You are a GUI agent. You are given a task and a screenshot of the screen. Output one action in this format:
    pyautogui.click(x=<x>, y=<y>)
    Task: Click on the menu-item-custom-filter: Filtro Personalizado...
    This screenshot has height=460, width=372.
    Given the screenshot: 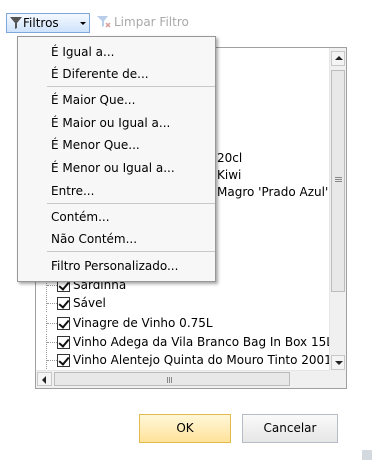 What is the action you would take?
    pyautogui.click(x=114, y=266)
    